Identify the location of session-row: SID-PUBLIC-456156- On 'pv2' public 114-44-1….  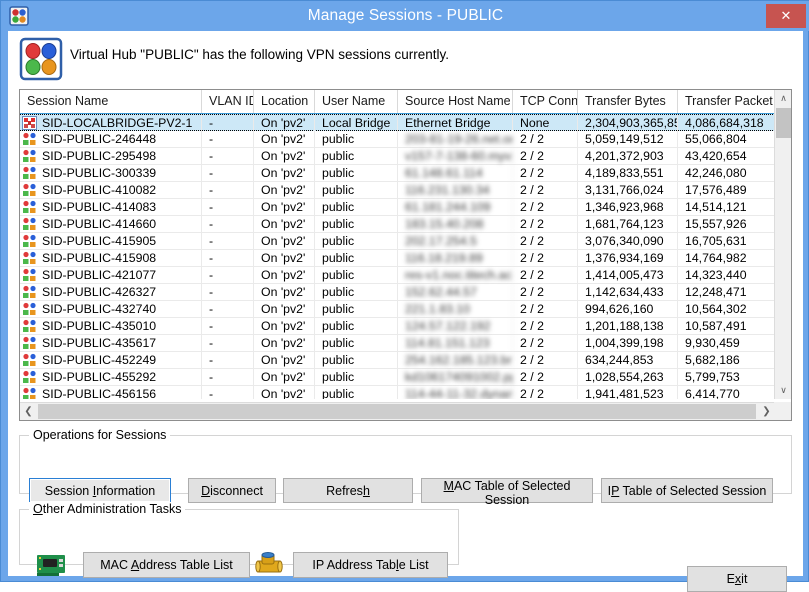
(405, 392).